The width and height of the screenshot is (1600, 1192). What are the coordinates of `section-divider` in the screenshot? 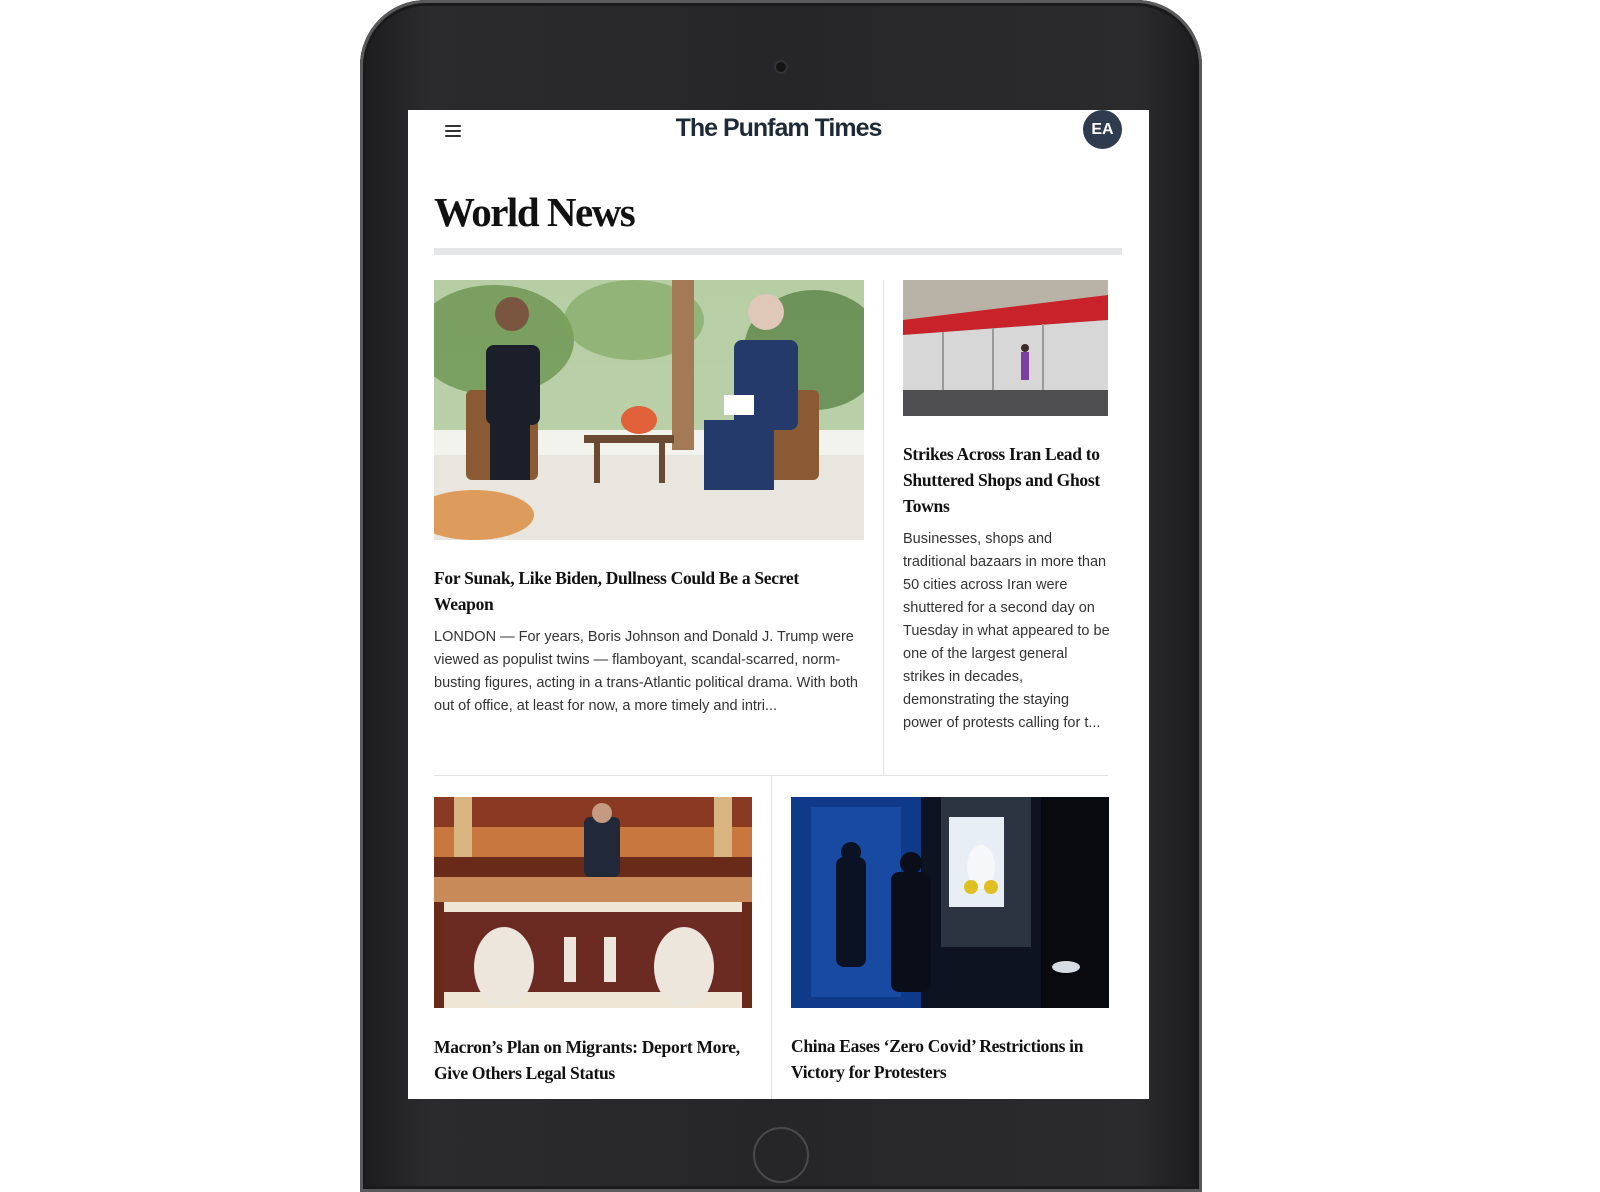 It's located at (778, 251).